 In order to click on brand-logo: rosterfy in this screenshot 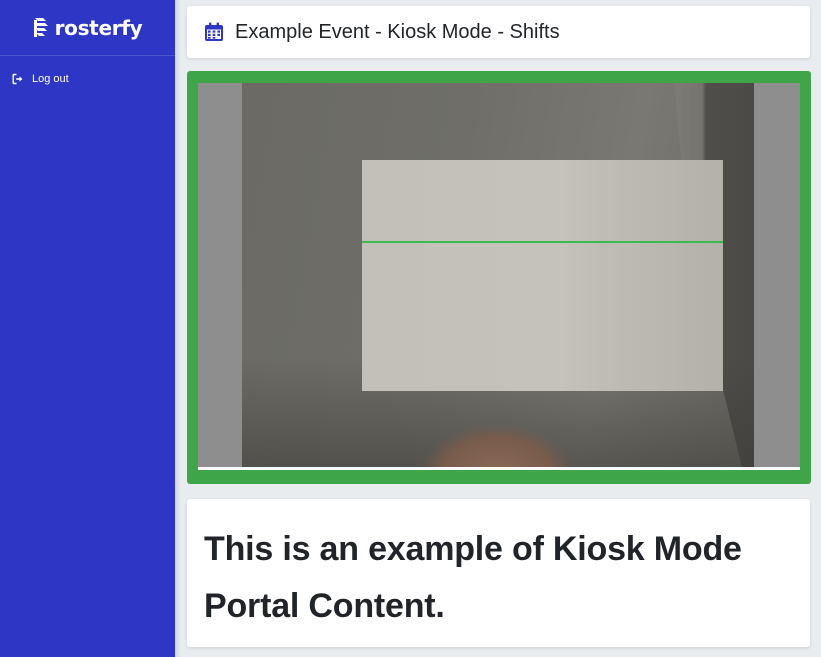, I will do `click(87, 28)`.